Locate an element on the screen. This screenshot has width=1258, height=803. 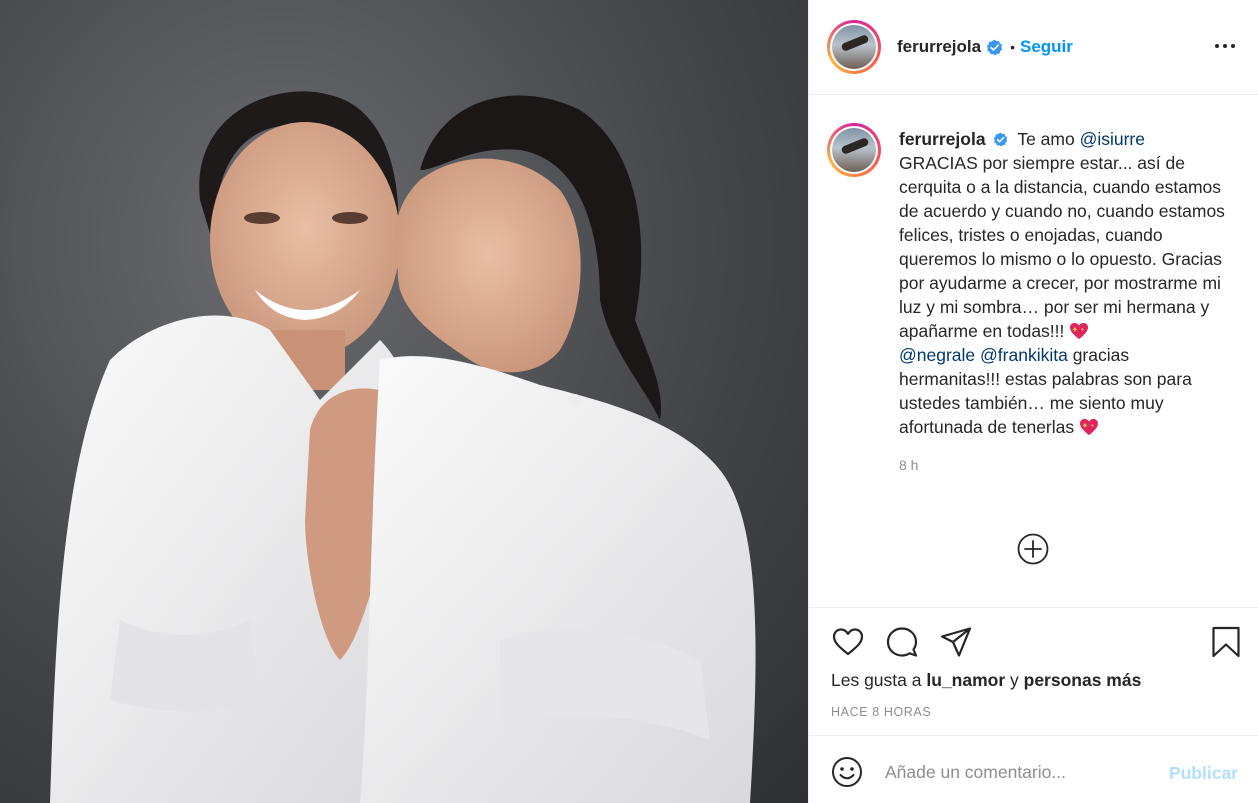
emoji-icon is located at coordinates (847, 772).